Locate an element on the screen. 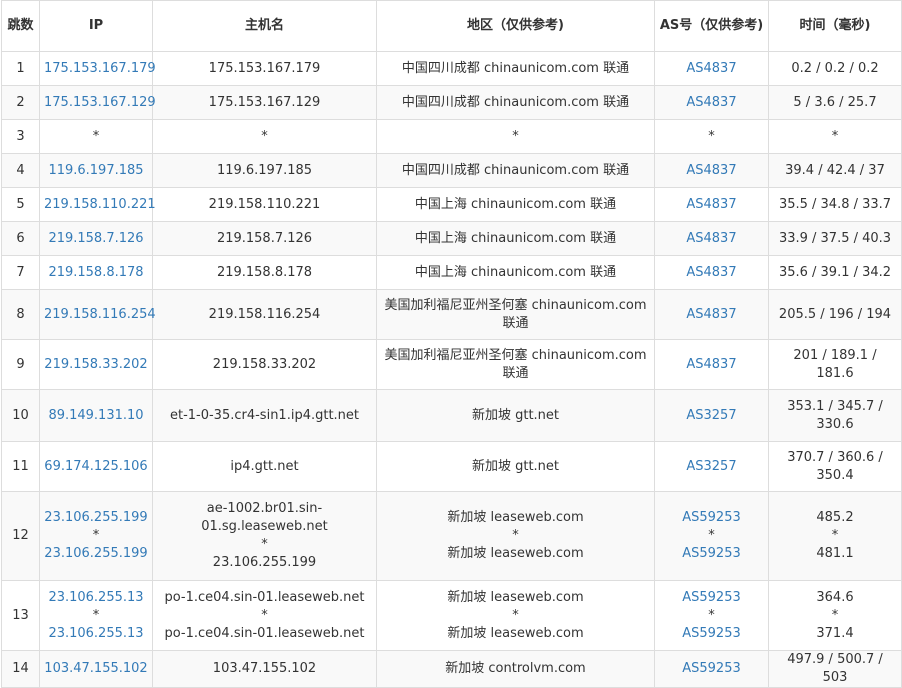 Image resolution: width=902 pixels, height=688 pixels. time-text: * is located at coordinates (835, 615).